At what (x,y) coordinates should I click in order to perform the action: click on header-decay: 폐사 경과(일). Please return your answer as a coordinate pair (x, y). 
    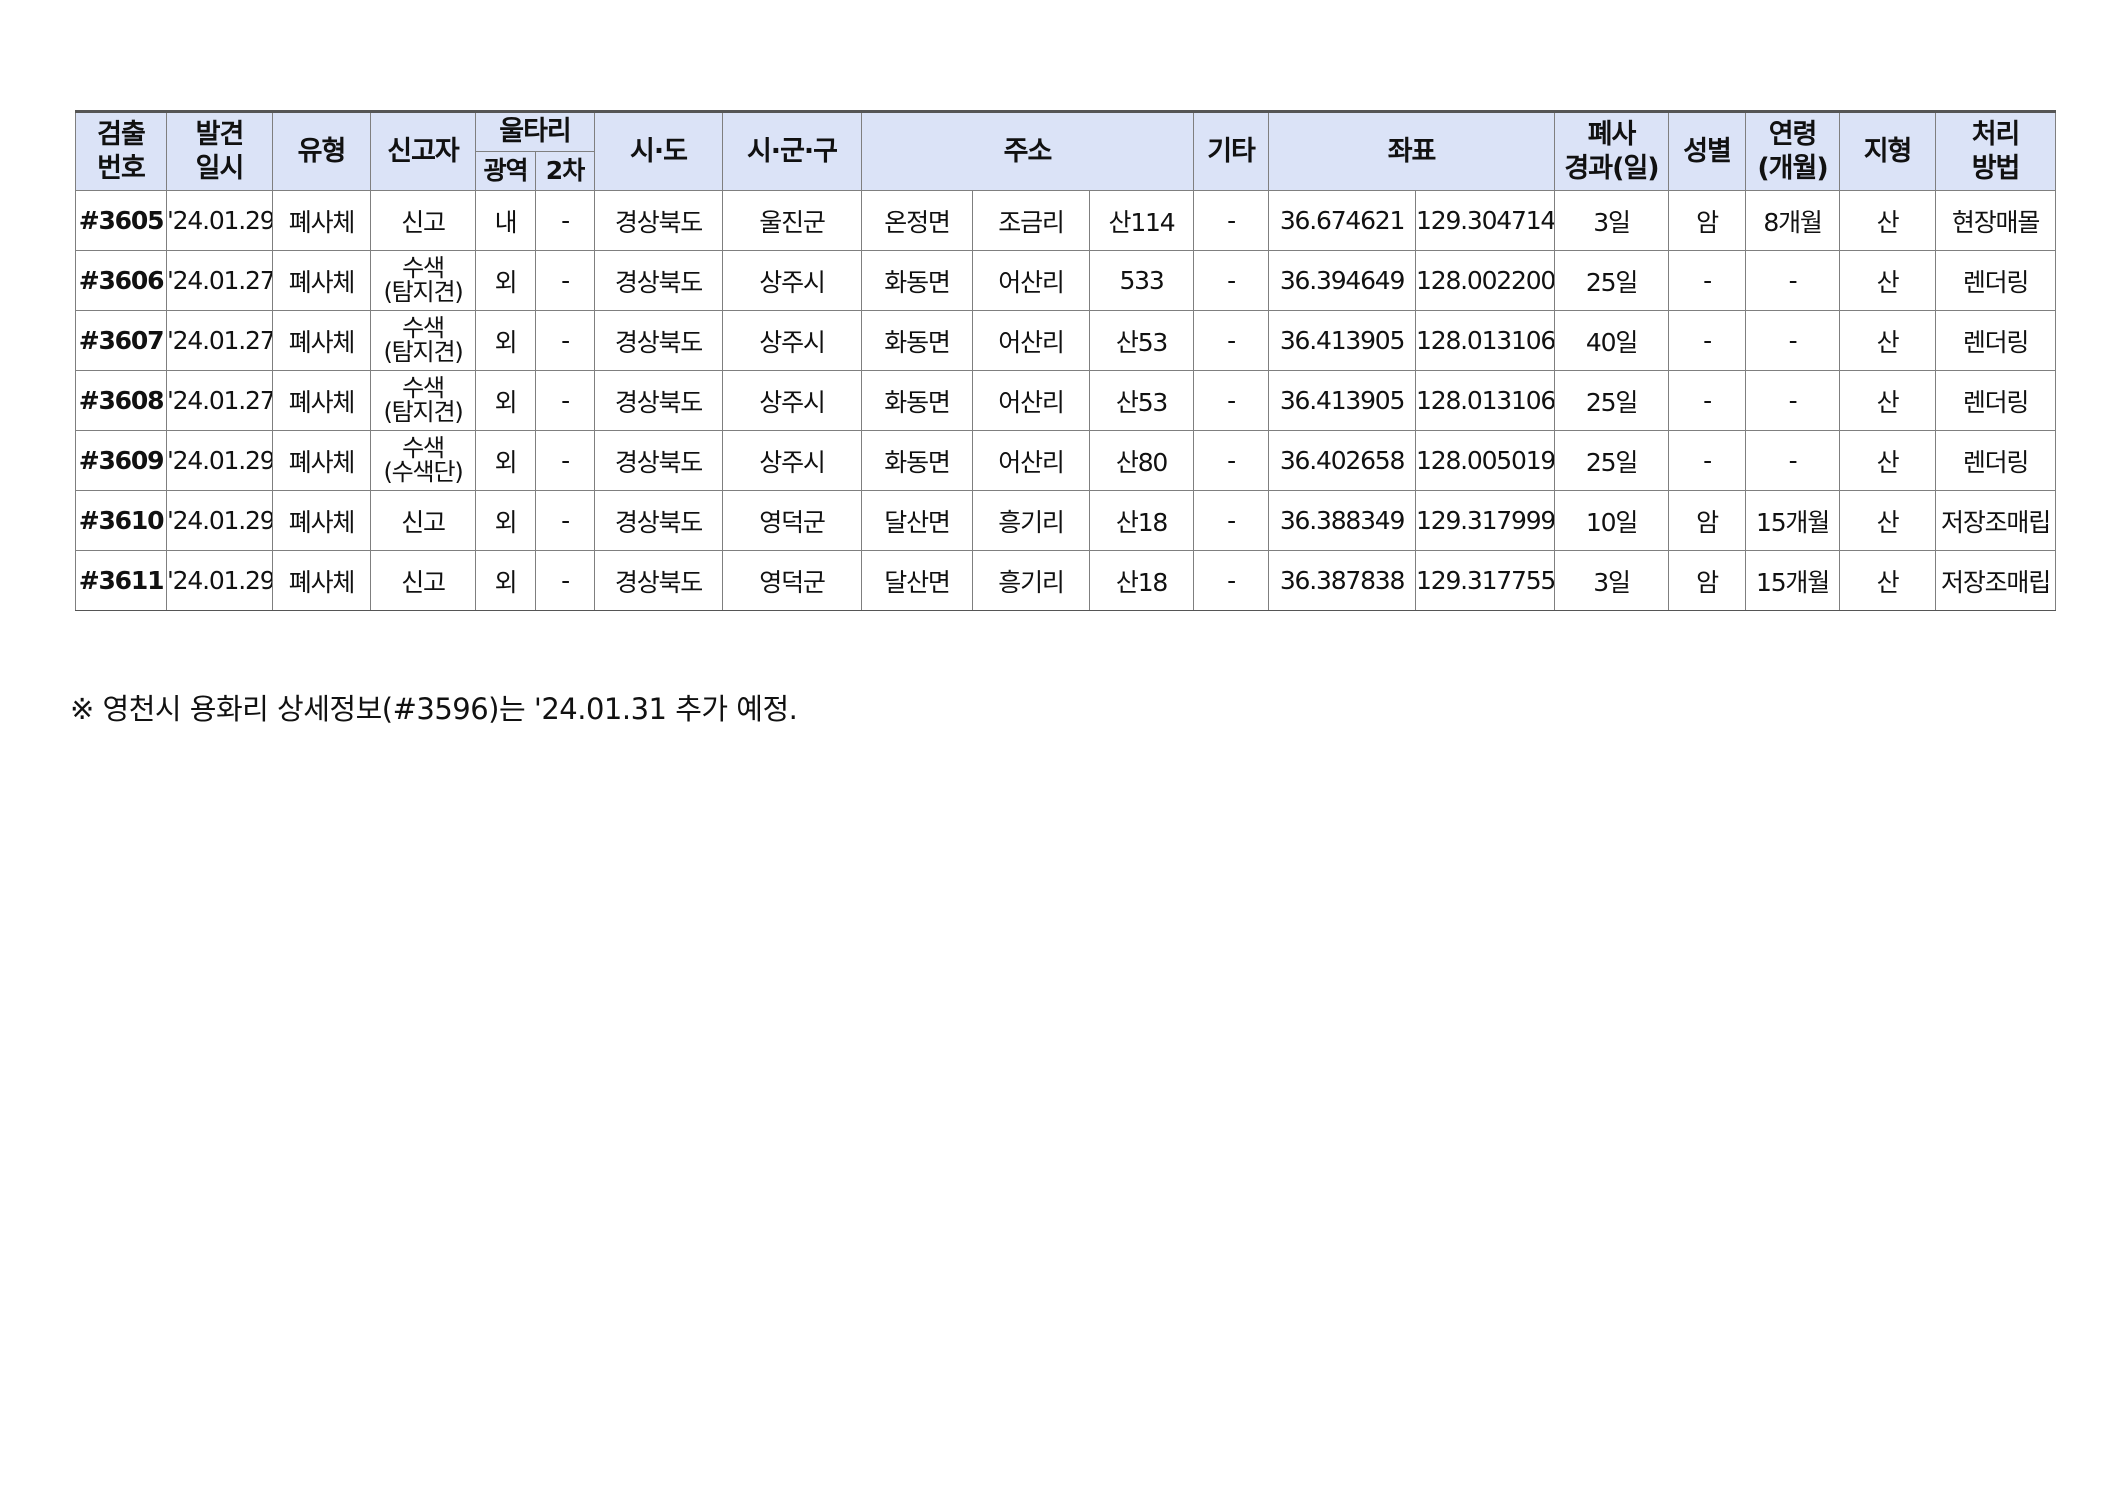
    Looking at the image, I should click on (1612, 151).